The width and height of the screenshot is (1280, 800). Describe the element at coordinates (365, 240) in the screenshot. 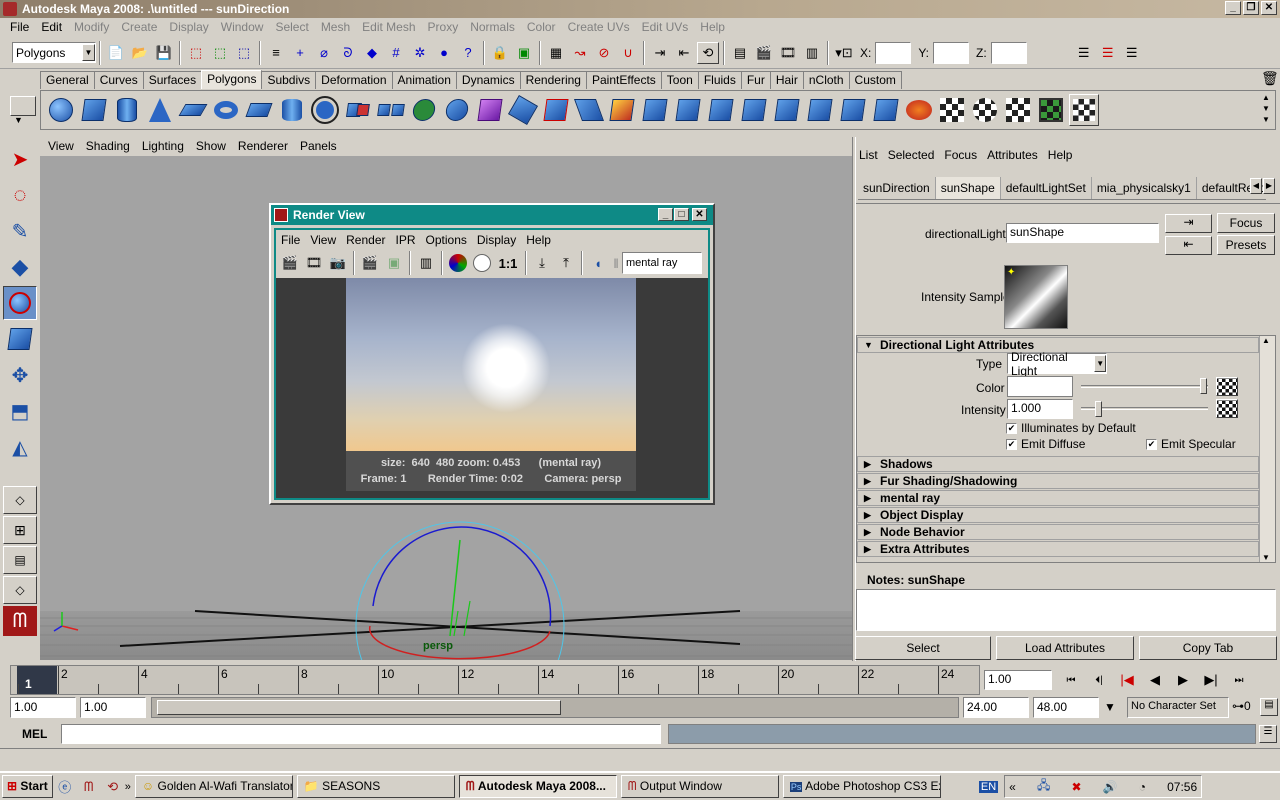

I see `rv-menu-render: Render` at that location.